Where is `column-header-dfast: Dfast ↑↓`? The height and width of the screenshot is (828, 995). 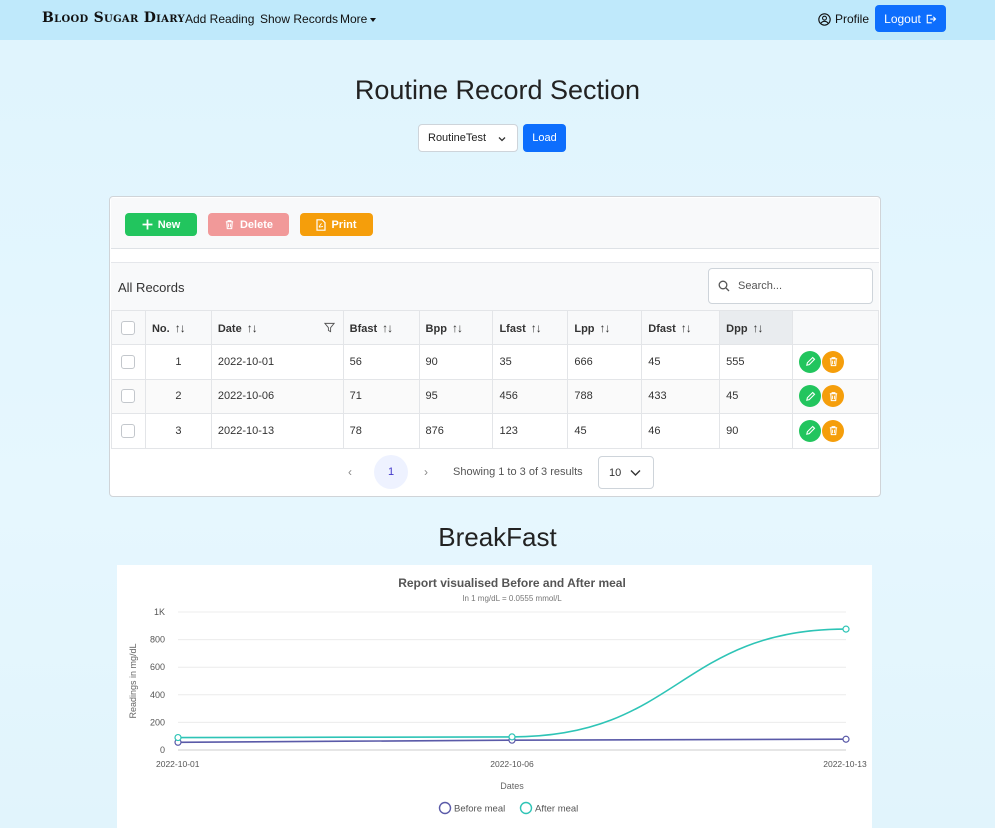
column-header-dfast: Dfast ↑↓ is located at coordinates (681, 327).